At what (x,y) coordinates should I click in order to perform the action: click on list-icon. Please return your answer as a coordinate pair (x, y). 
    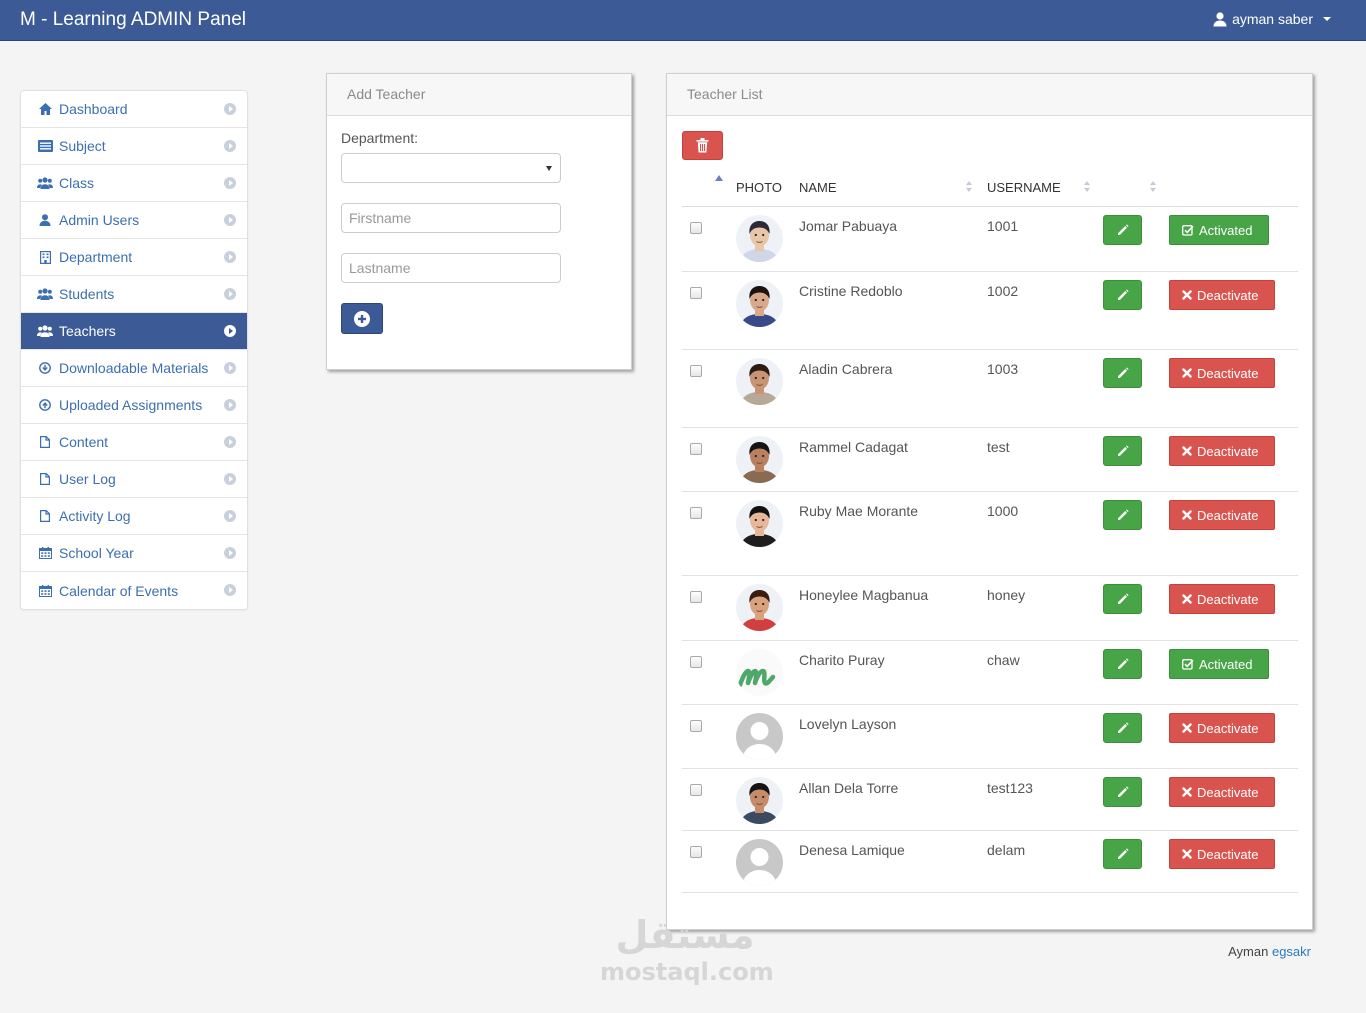
    Looking at the image, I should click on (45, 146).